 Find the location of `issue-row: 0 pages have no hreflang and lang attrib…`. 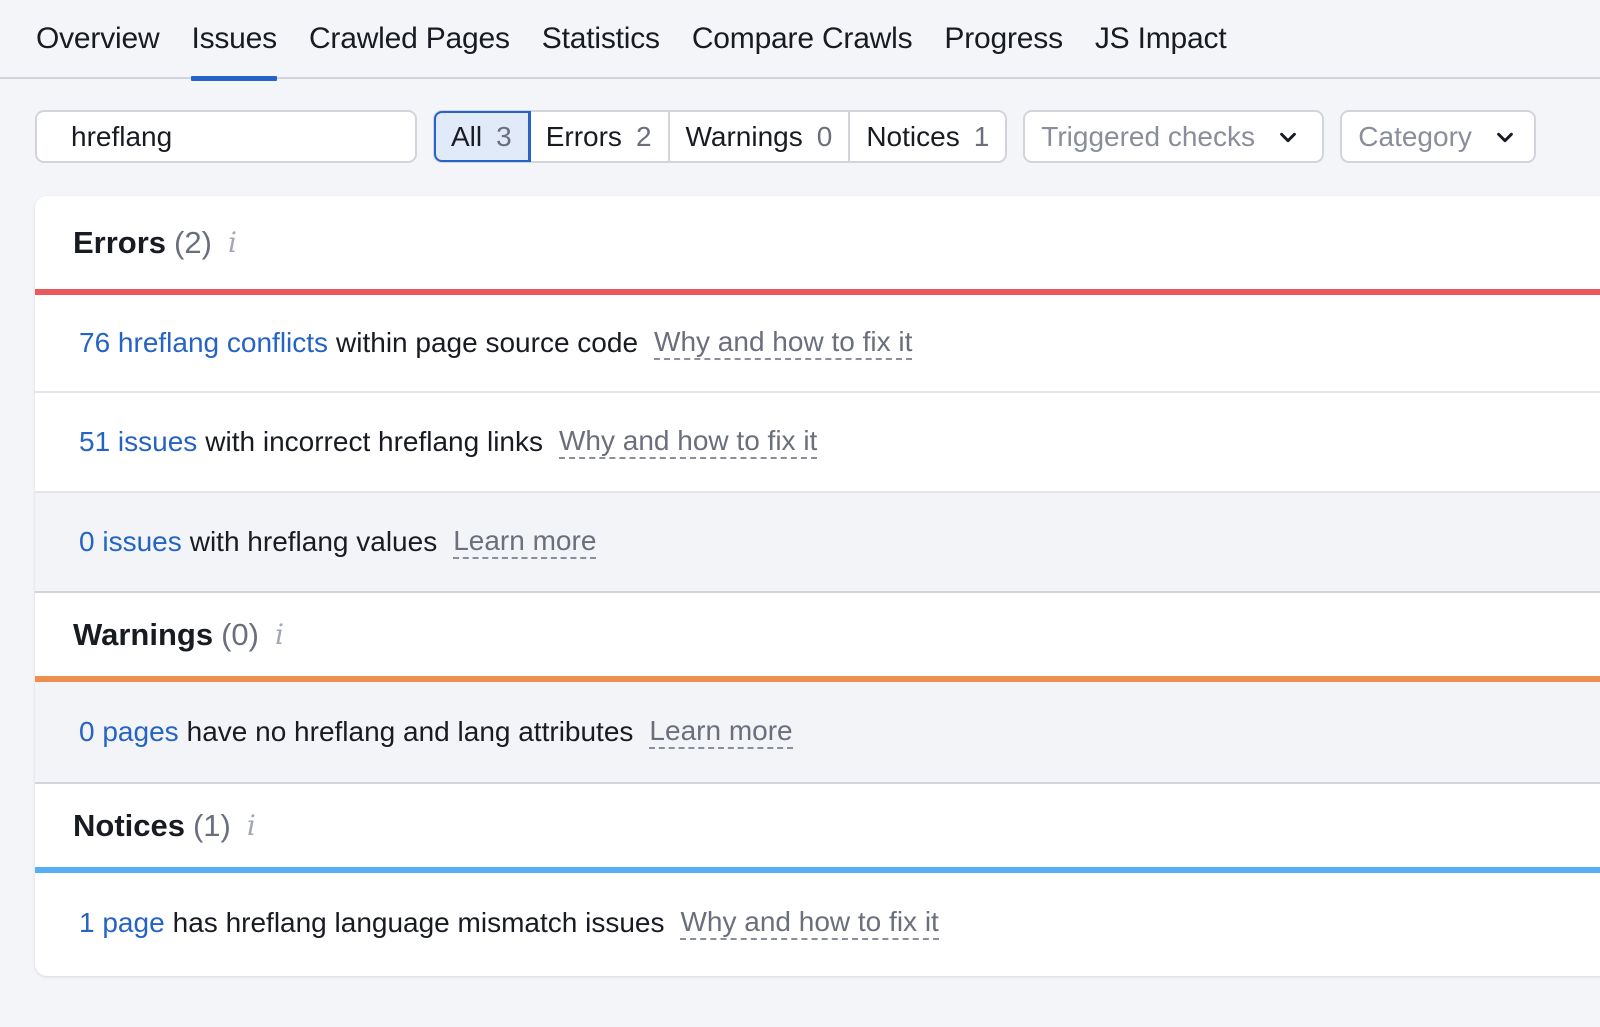

issue-row: 0 pages have no hreflang and lang attrib… is located at coordinates (817, 733).